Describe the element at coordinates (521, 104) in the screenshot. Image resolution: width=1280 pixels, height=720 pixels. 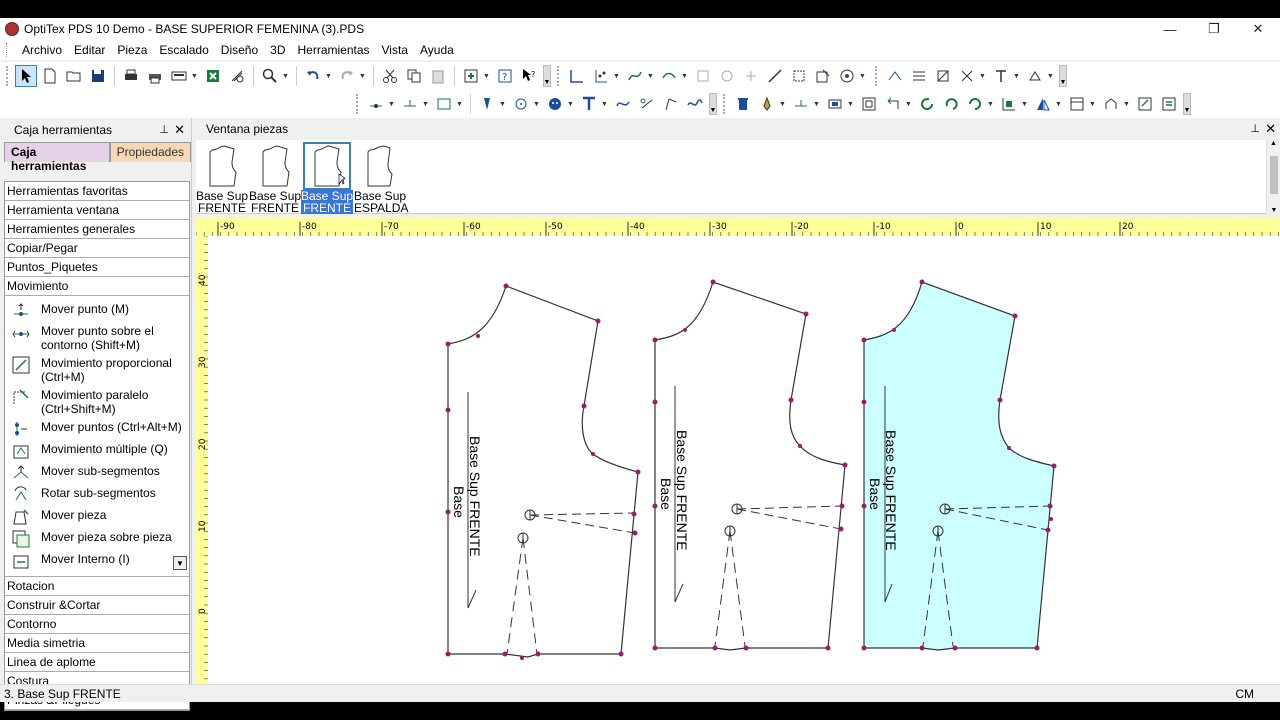
I see `circle-tool-button` at that location.